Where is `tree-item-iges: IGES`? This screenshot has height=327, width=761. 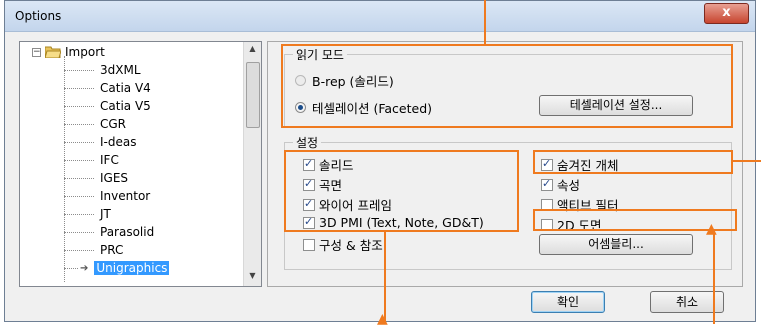 tree-item-iges: IGES is located at coordinates (96, 178).